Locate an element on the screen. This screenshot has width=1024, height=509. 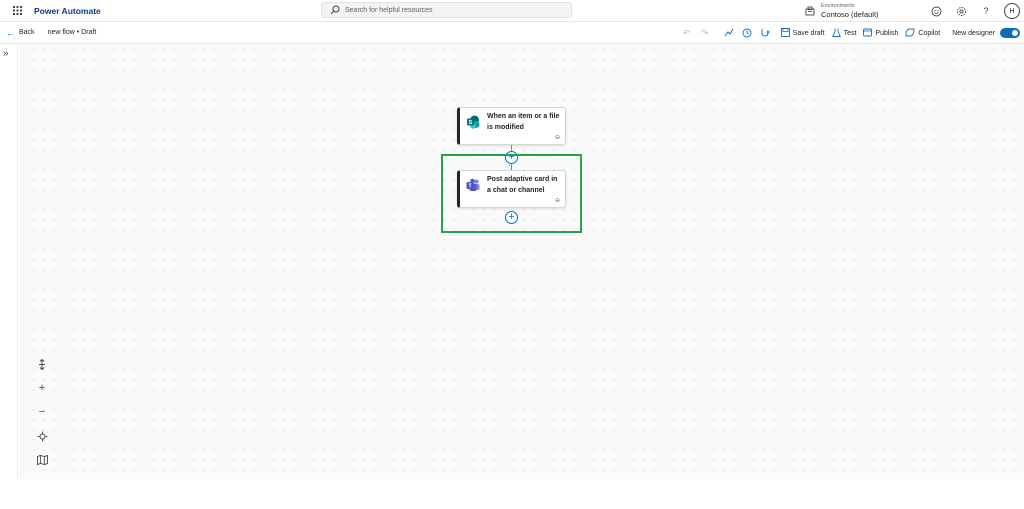
help-icon: ? is located at coordinates (986, 11).